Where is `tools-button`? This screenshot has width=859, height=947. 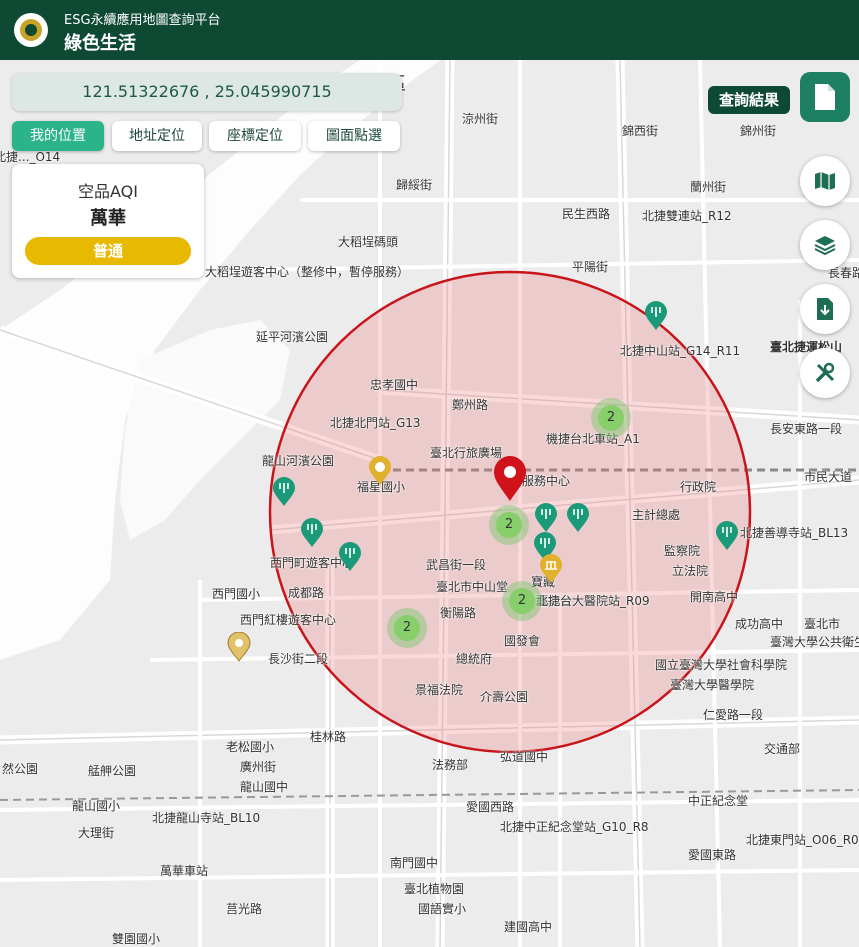 tools-button is located at coordinates (825, 373).